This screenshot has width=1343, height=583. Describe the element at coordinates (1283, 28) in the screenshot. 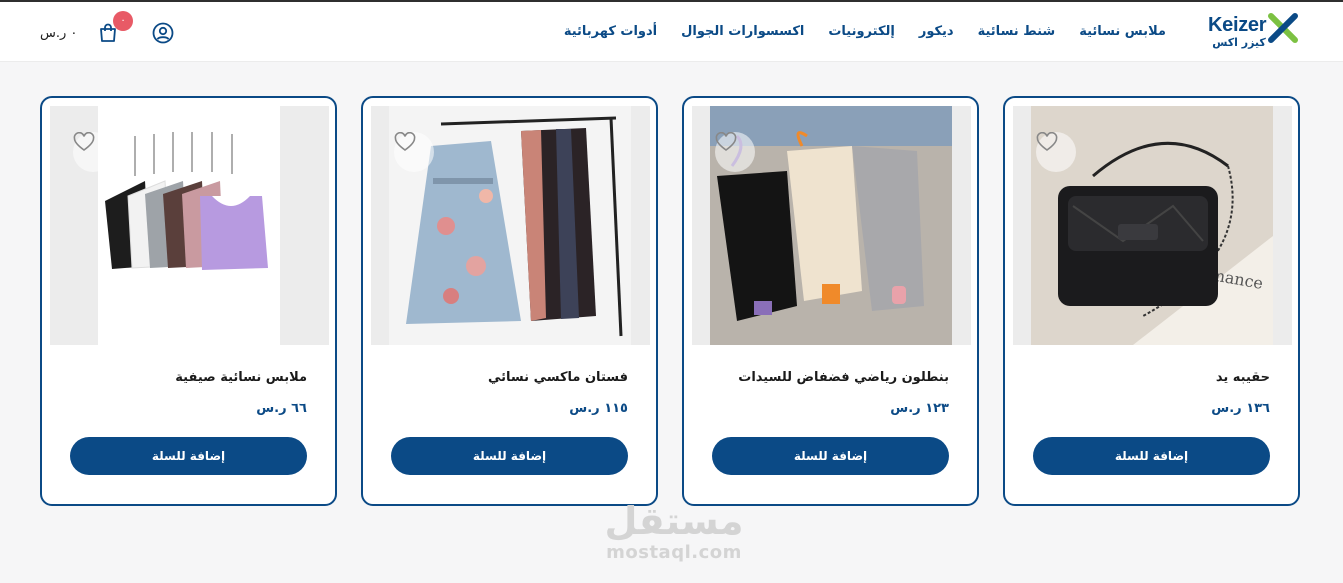

I see `logo-x-icon` at that location.